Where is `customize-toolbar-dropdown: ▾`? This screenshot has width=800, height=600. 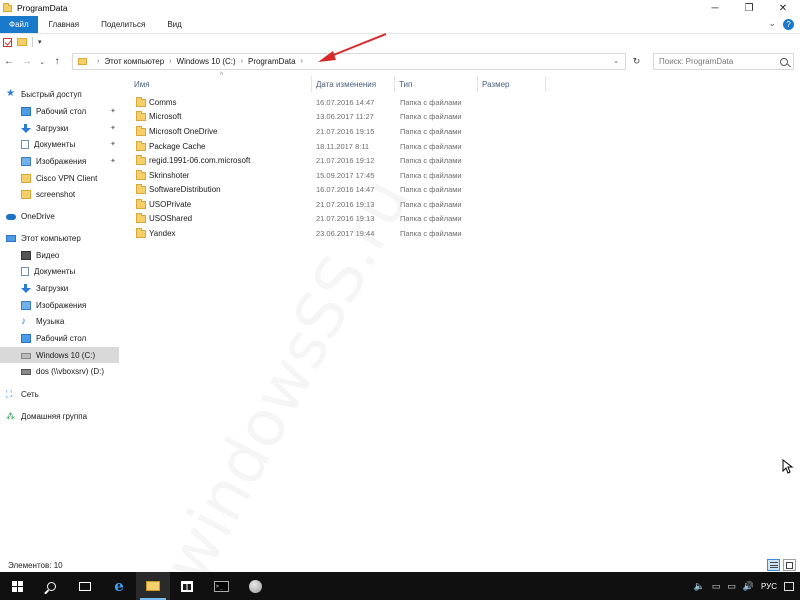
customize-toolbar-dropdown: ▾ is located at coordinates (40, 42).